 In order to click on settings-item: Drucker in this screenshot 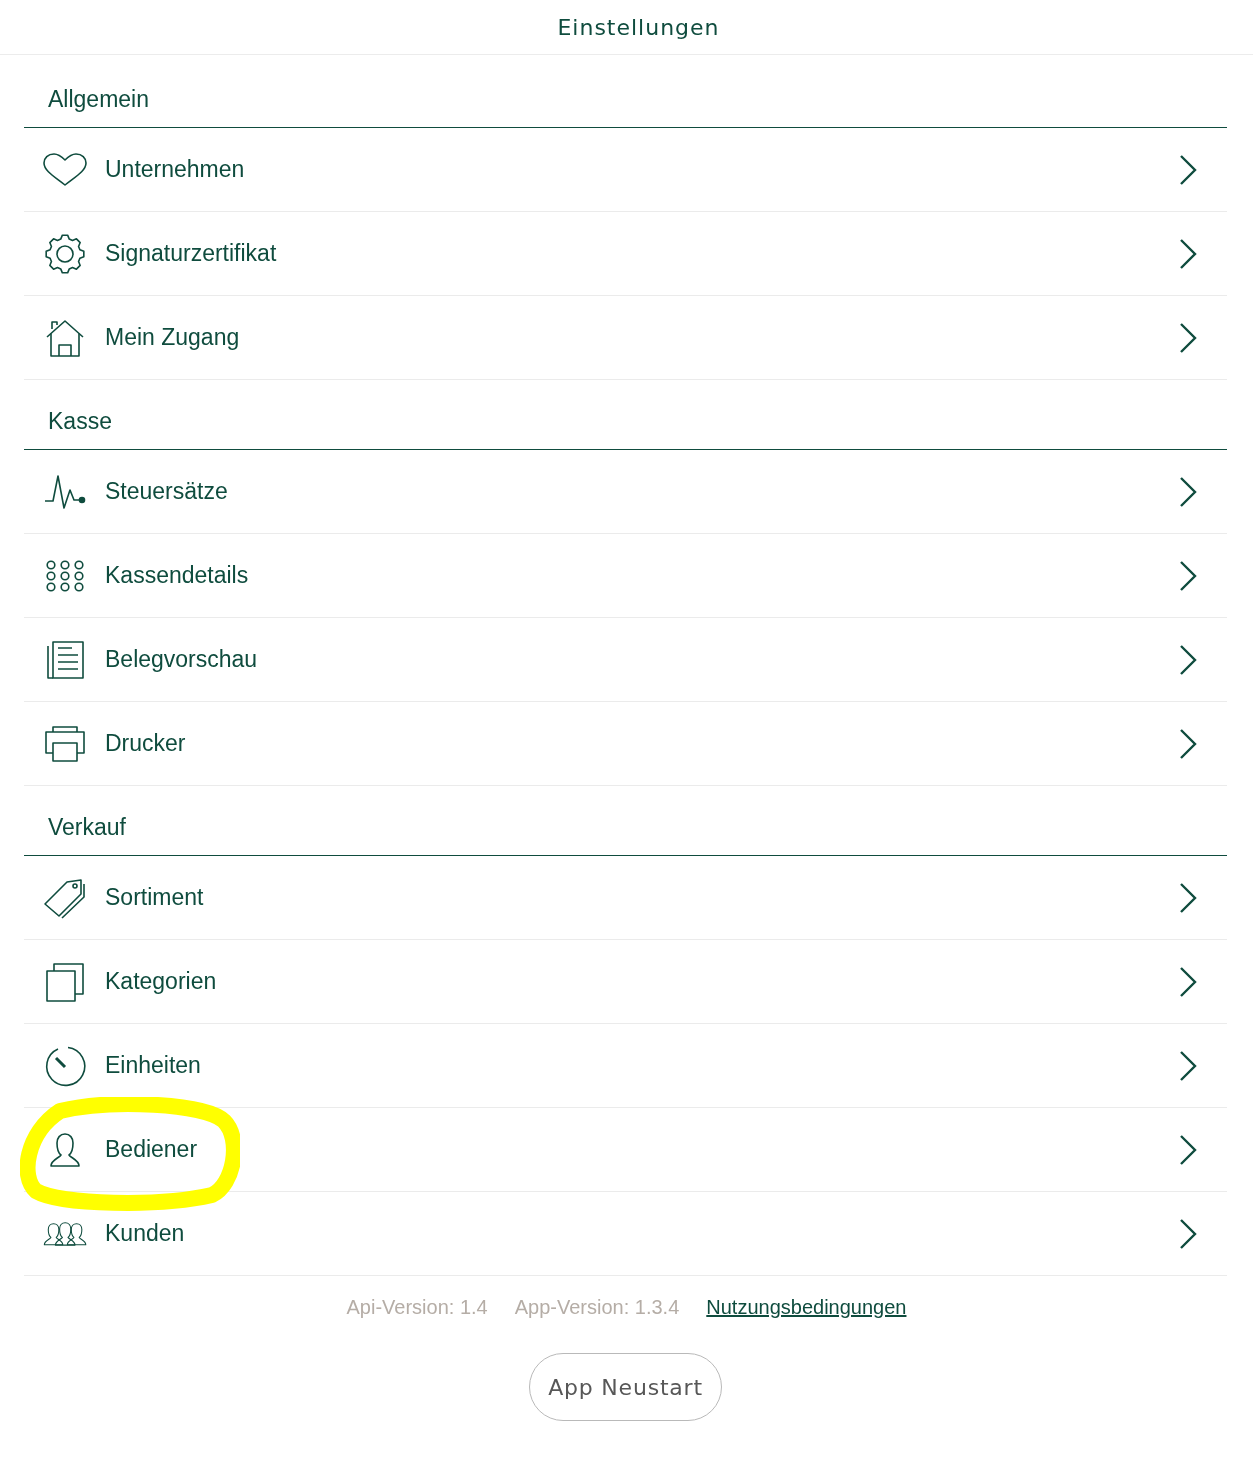, I will do `click(625, 744)`.